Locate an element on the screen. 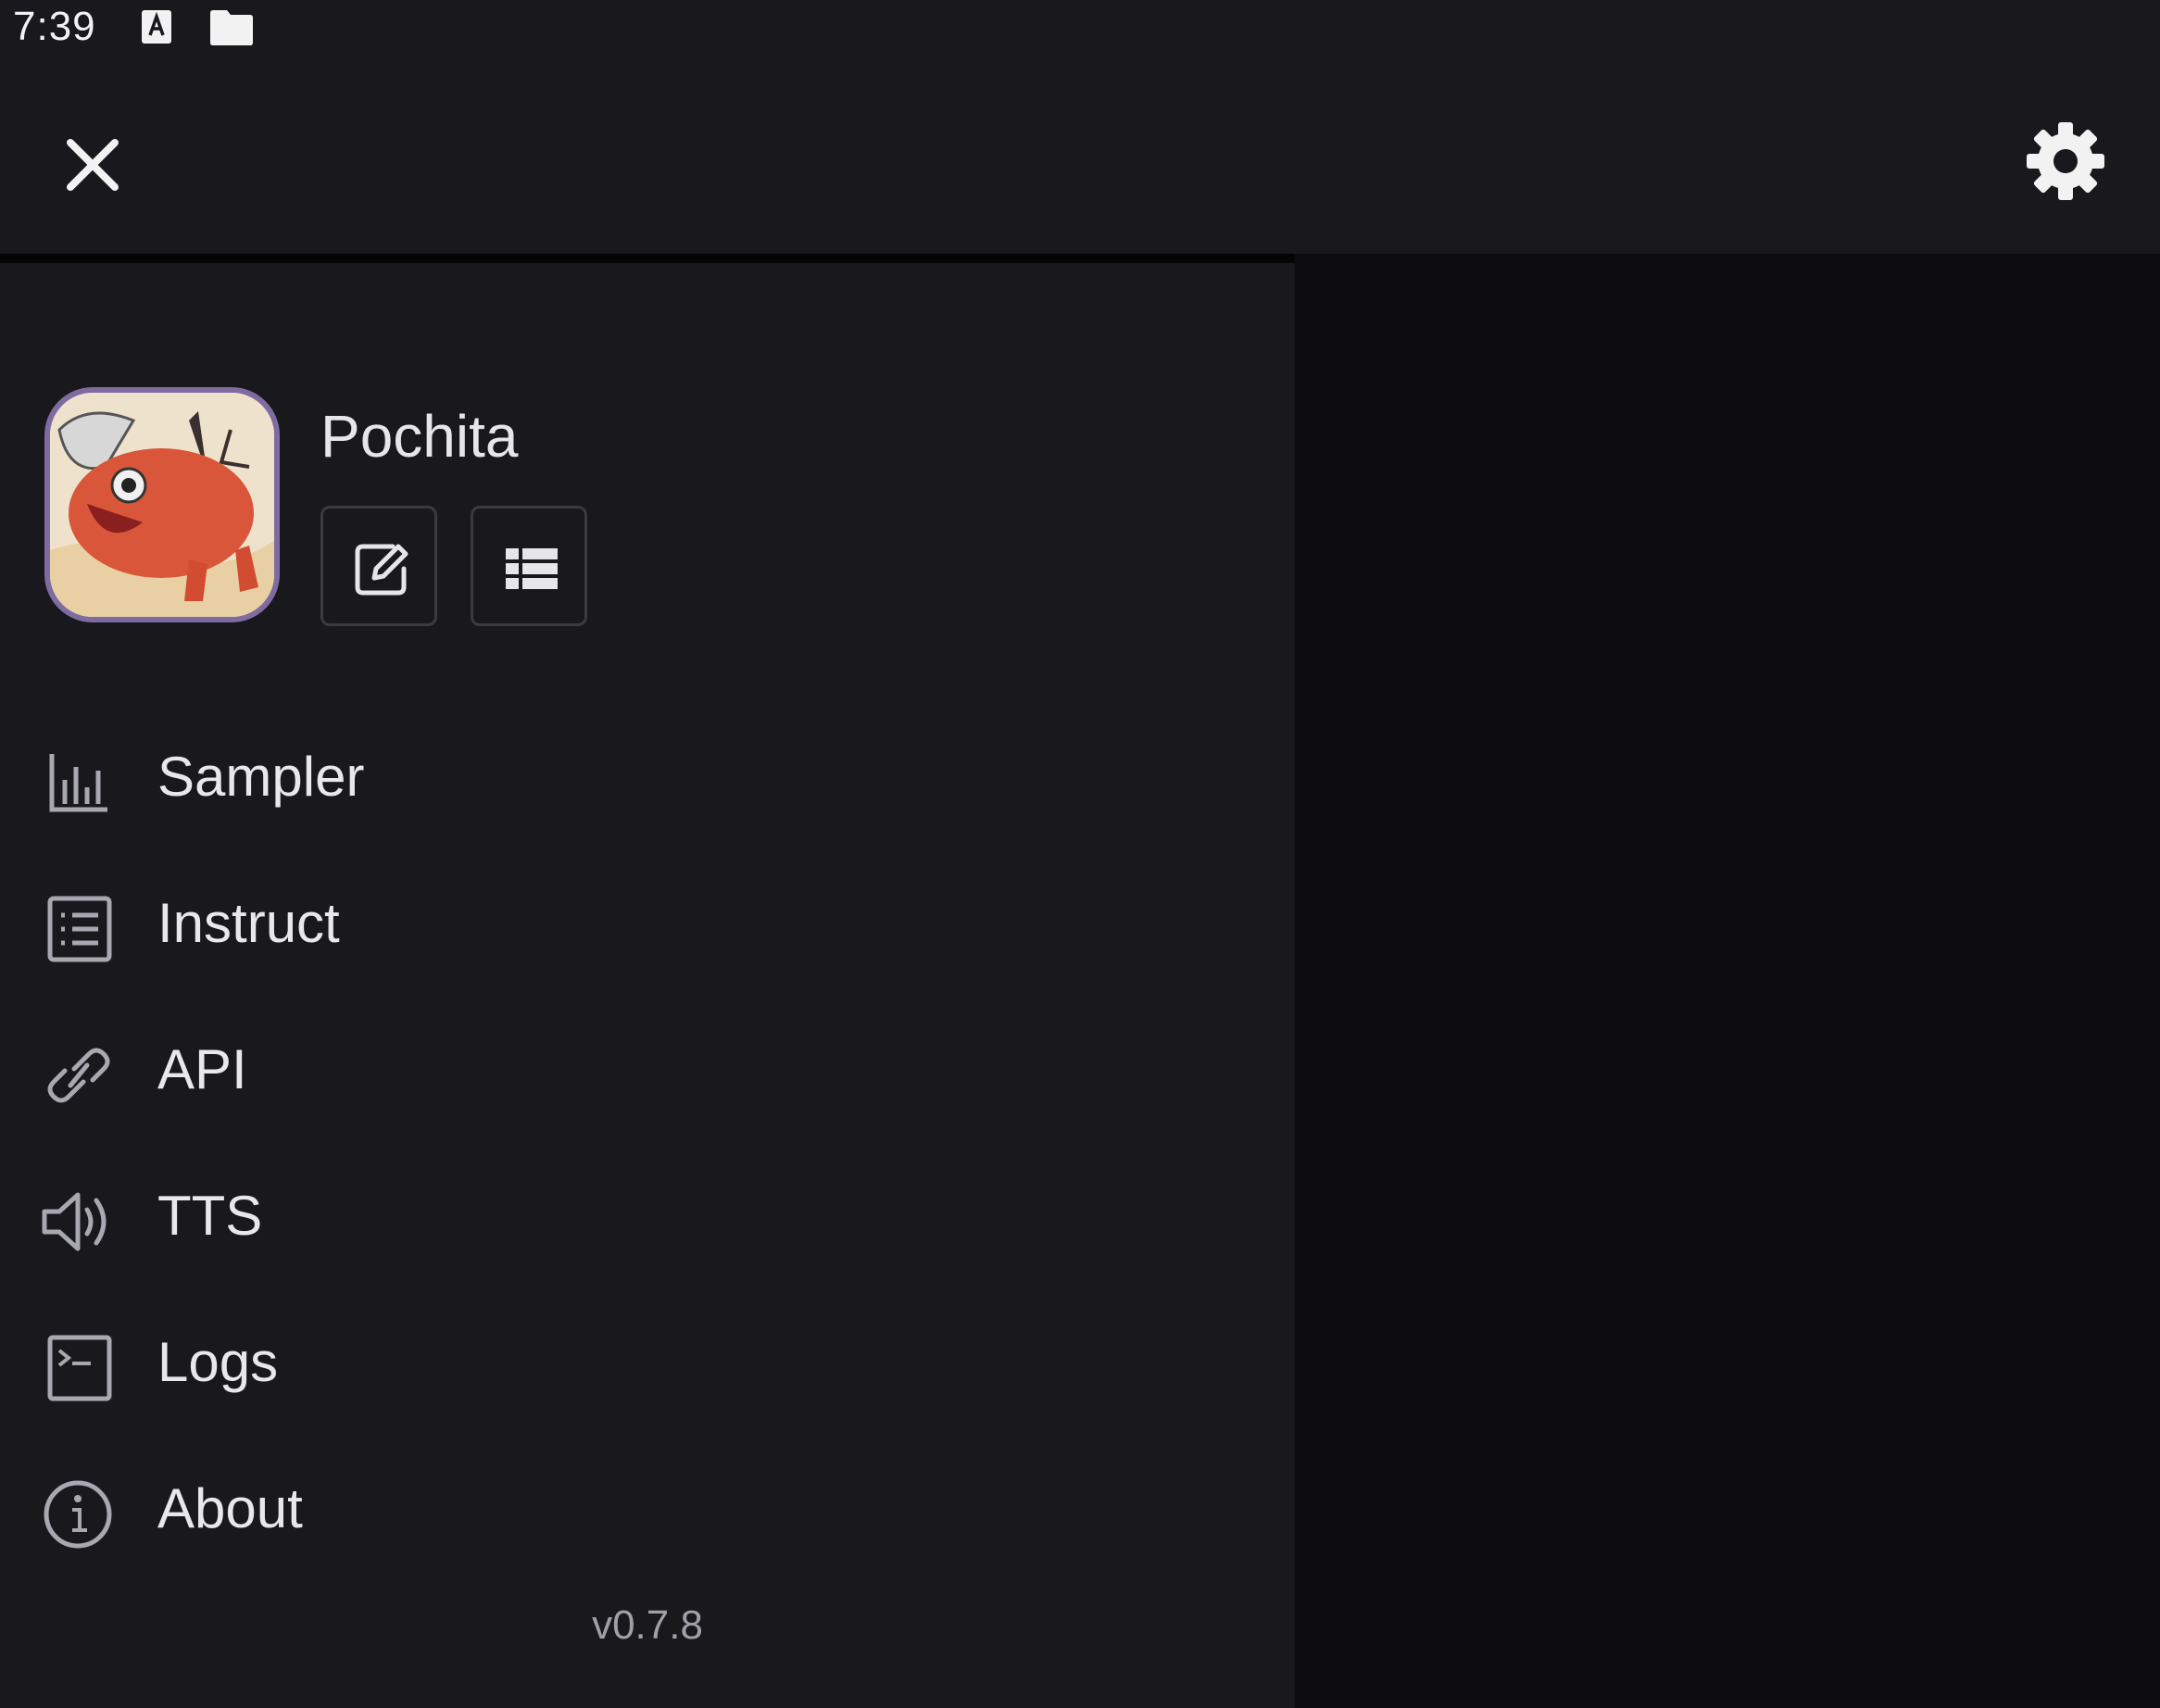 The height and width of the screenshot is (1708, 2160). menu-item-label: TTS is located at coordinates (210, 1216).